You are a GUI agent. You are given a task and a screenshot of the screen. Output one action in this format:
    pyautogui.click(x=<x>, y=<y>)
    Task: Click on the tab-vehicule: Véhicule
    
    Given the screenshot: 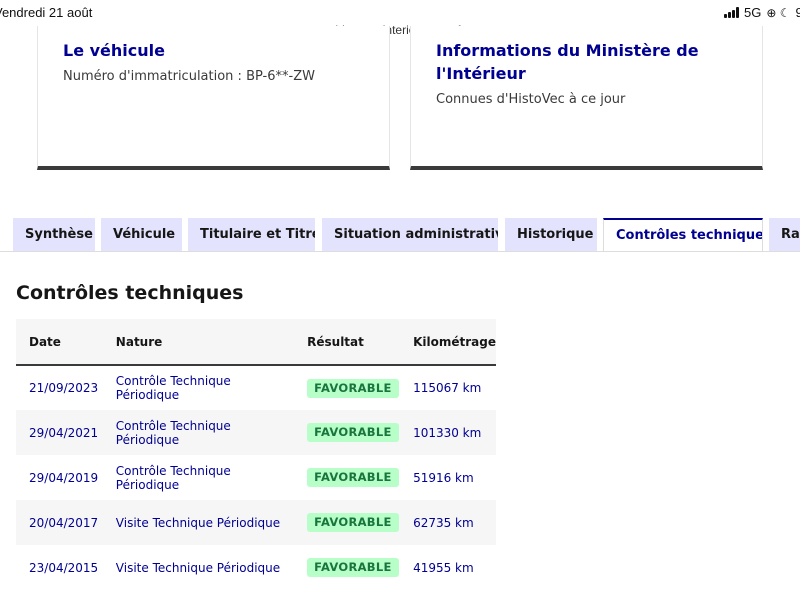 What is the action you would take?
    pyautogui.click(x=141, y=234)
    